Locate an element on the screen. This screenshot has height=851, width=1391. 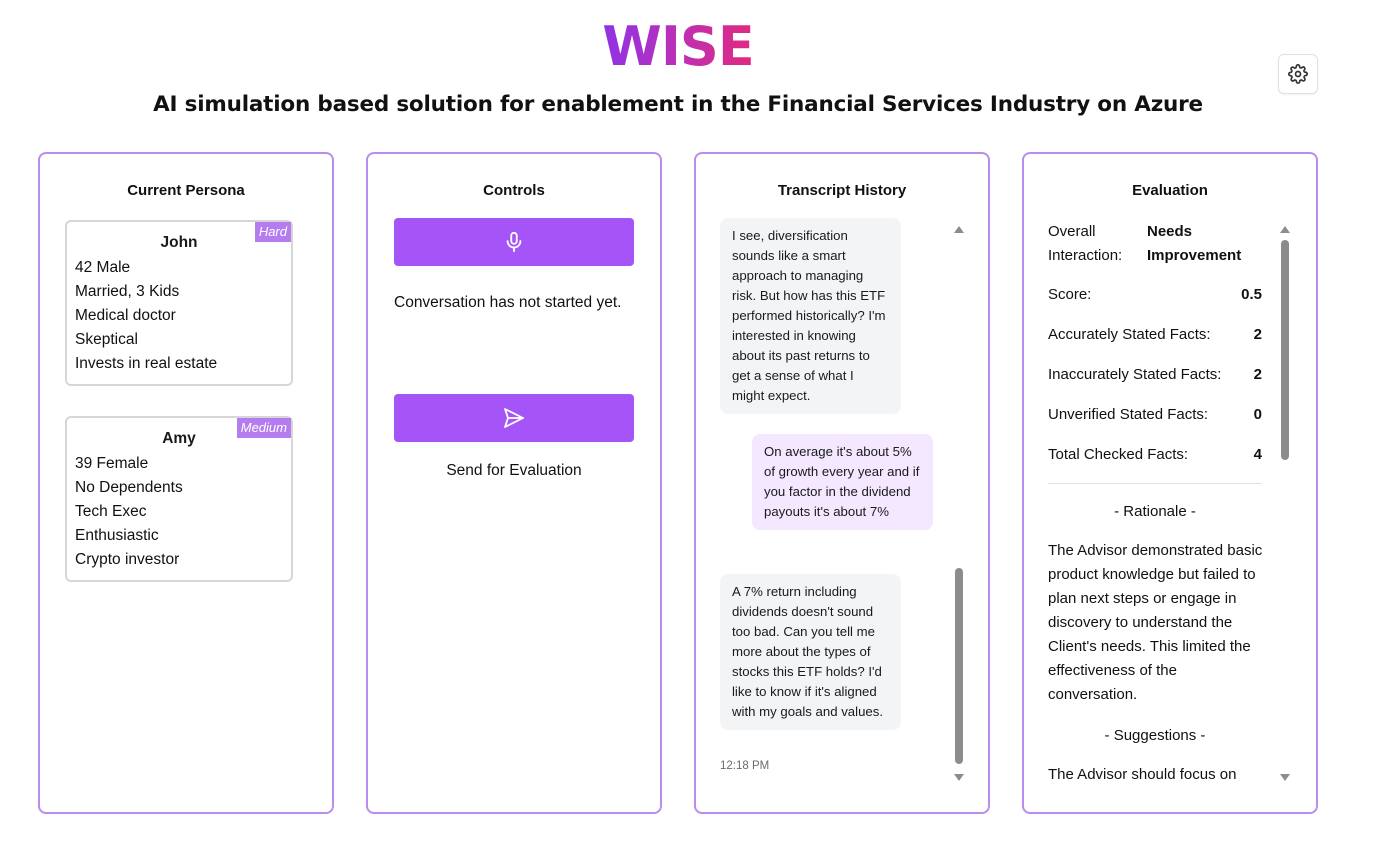
metric-row: Score: 0.5 is located at coordinates (1155, 294).